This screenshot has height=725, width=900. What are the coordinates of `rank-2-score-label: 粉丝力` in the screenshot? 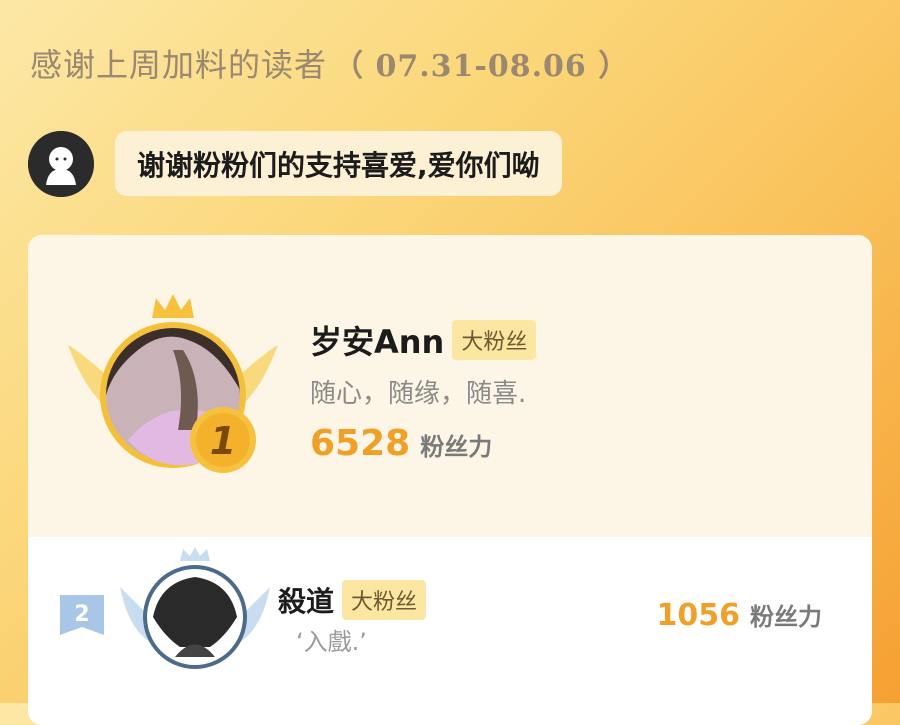 It's located at (786, 617).